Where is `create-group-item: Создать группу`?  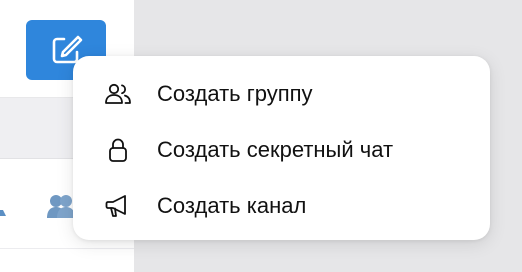 create-group-item: Создать группу is located at coordinates (281, 94).